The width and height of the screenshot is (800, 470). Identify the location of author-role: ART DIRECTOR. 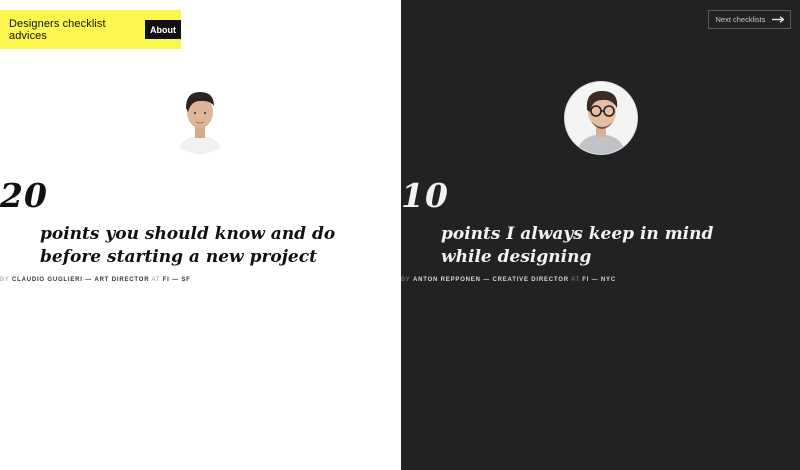
(122, 280).